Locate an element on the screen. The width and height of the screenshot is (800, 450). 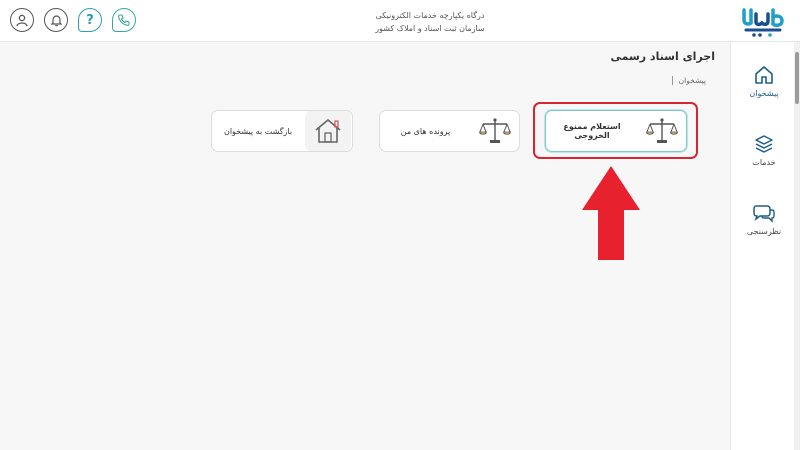
pointer-arrow-icon is located at coordinates (611, 213).